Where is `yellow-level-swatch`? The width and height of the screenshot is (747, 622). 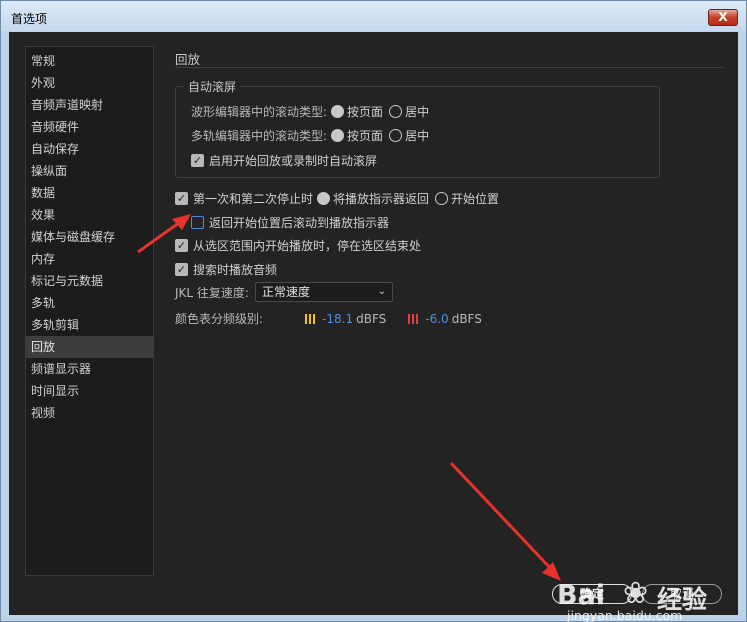
yellow-level-swatch is located at coordinates (310, 318).